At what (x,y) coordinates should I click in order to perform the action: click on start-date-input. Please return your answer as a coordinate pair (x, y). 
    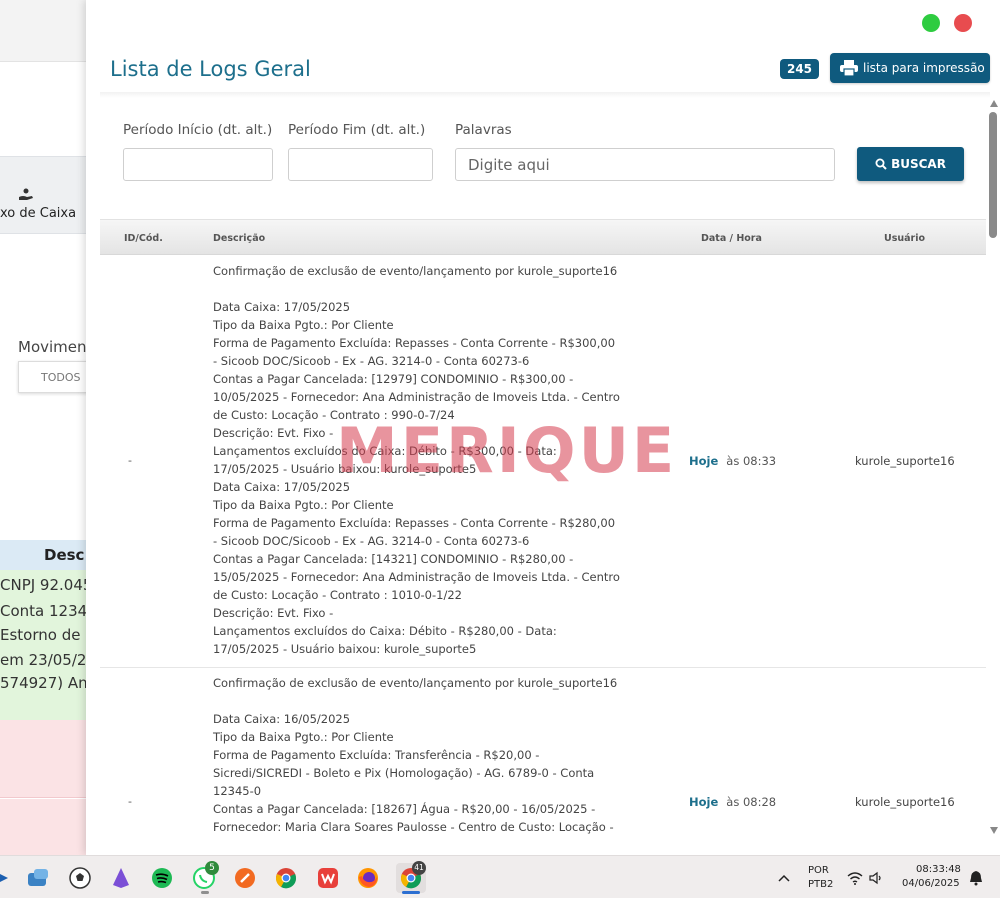
    Looking at the image, I should click on (198, 164).